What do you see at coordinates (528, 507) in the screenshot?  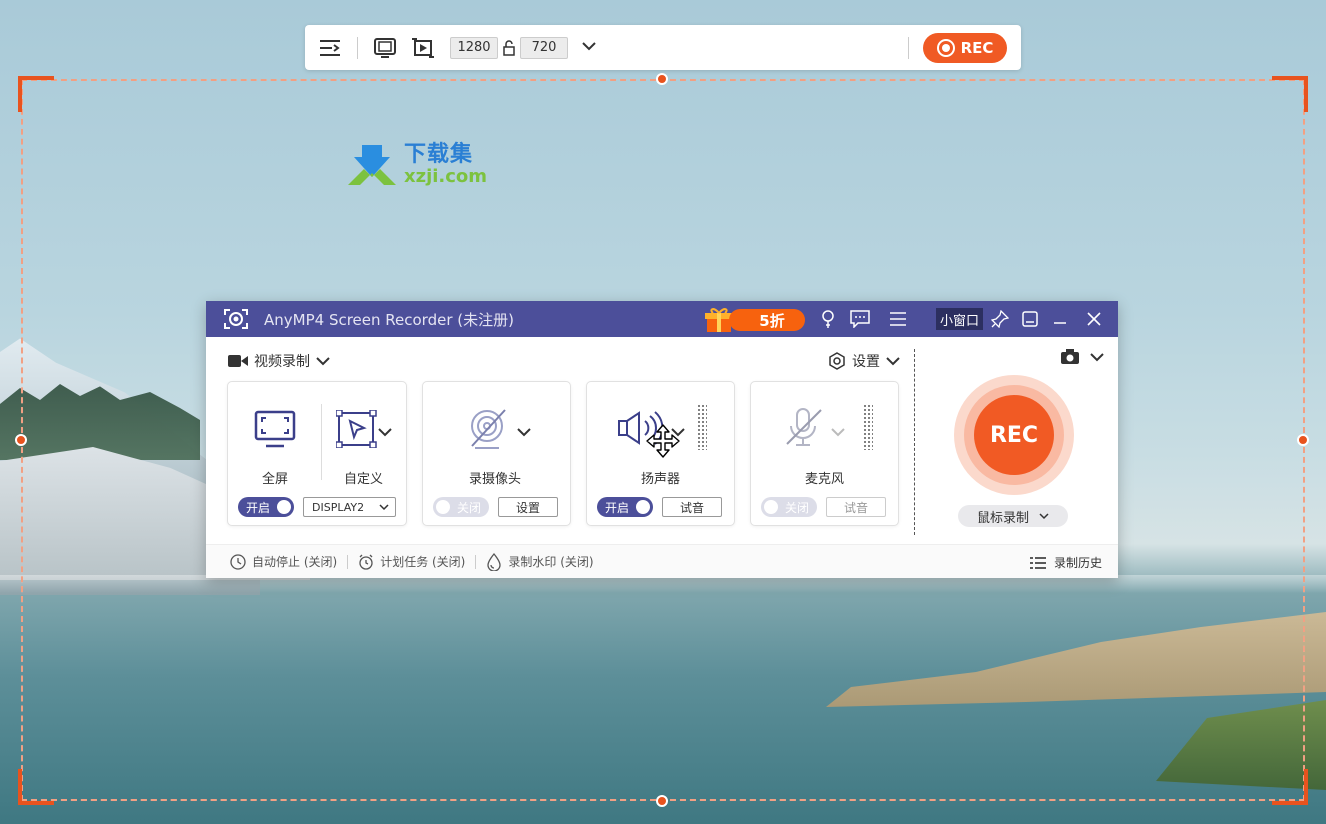 I see `webcam-settings-button: 设置` at bounding box center [528, 507].